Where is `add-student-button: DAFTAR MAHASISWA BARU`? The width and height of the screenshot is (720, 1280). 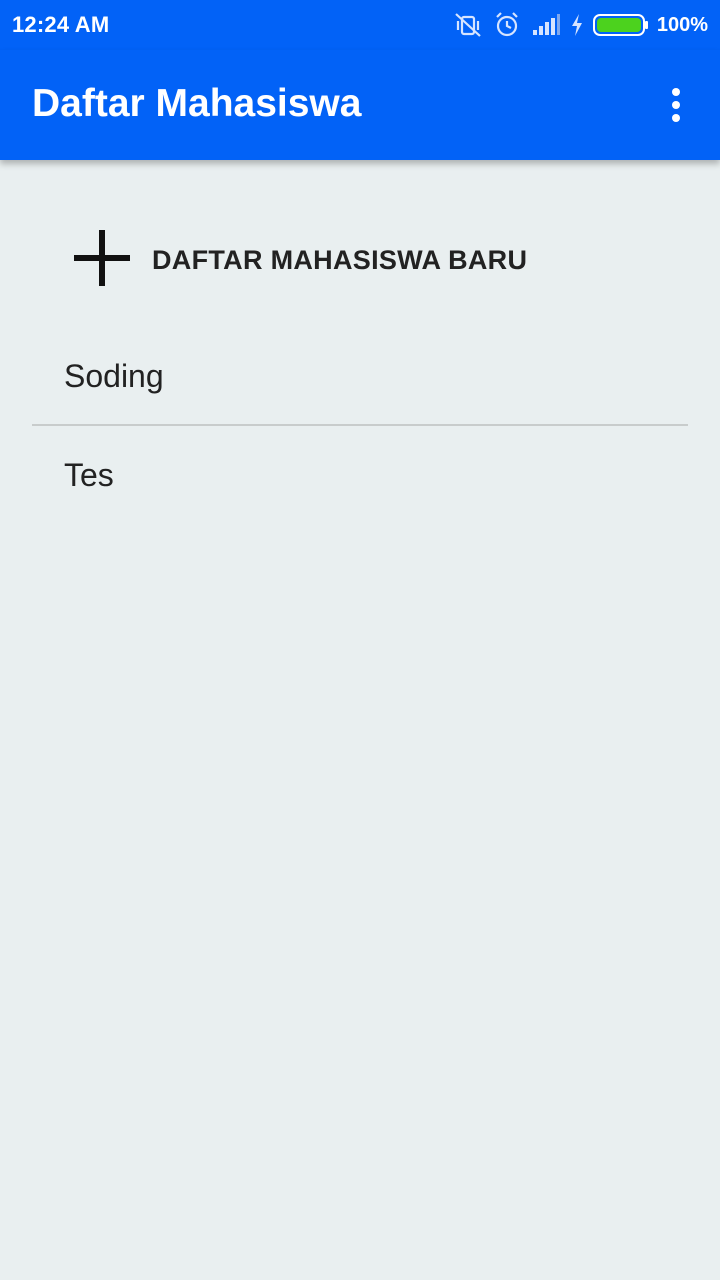 add-student-button: DAFTAR MAHASISWA BARU is located at coordinates (300, 260).